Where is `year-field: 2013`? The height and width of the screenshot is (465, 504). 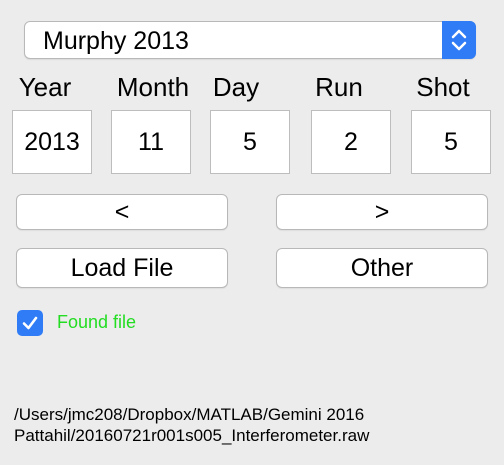 year-field: 2013 is located at coordinates (52, 142).